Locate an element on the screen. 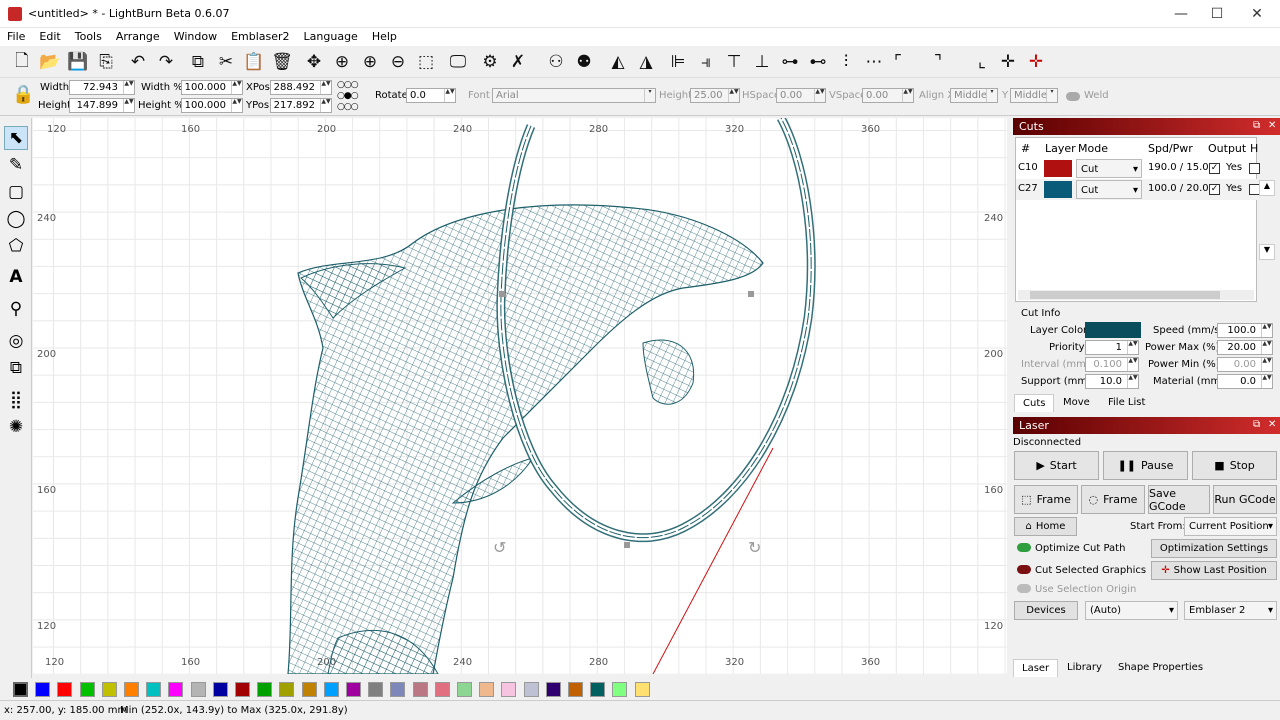 Image resolution: width=1280 pixels, height=720 pixels. xpos-input: 288.492 ▲▼ is located at coordinates (301, 87).